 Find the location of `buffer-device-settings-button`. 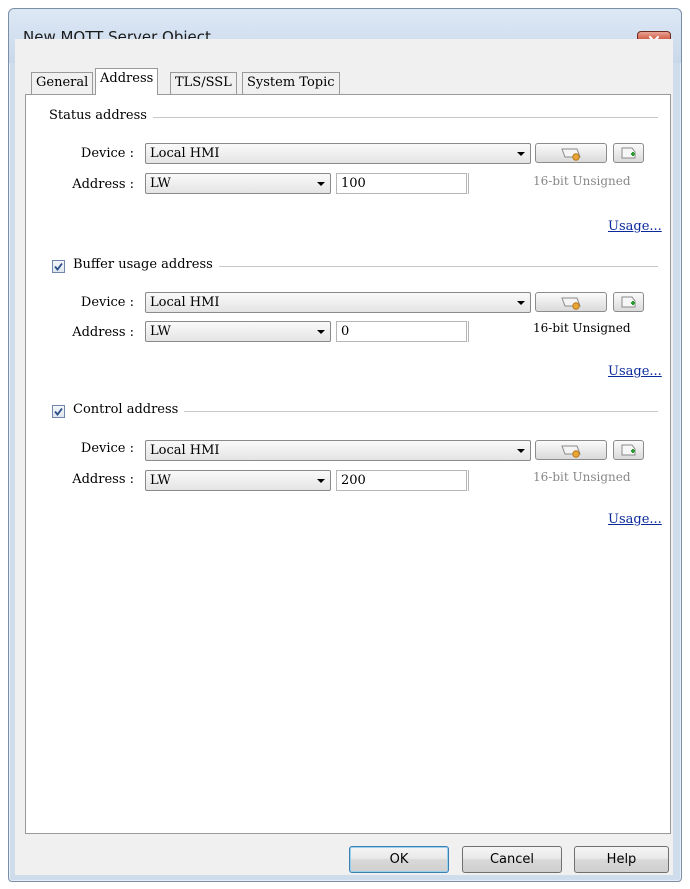

buffer-device-settings-button is located at coordinates (571, 302).